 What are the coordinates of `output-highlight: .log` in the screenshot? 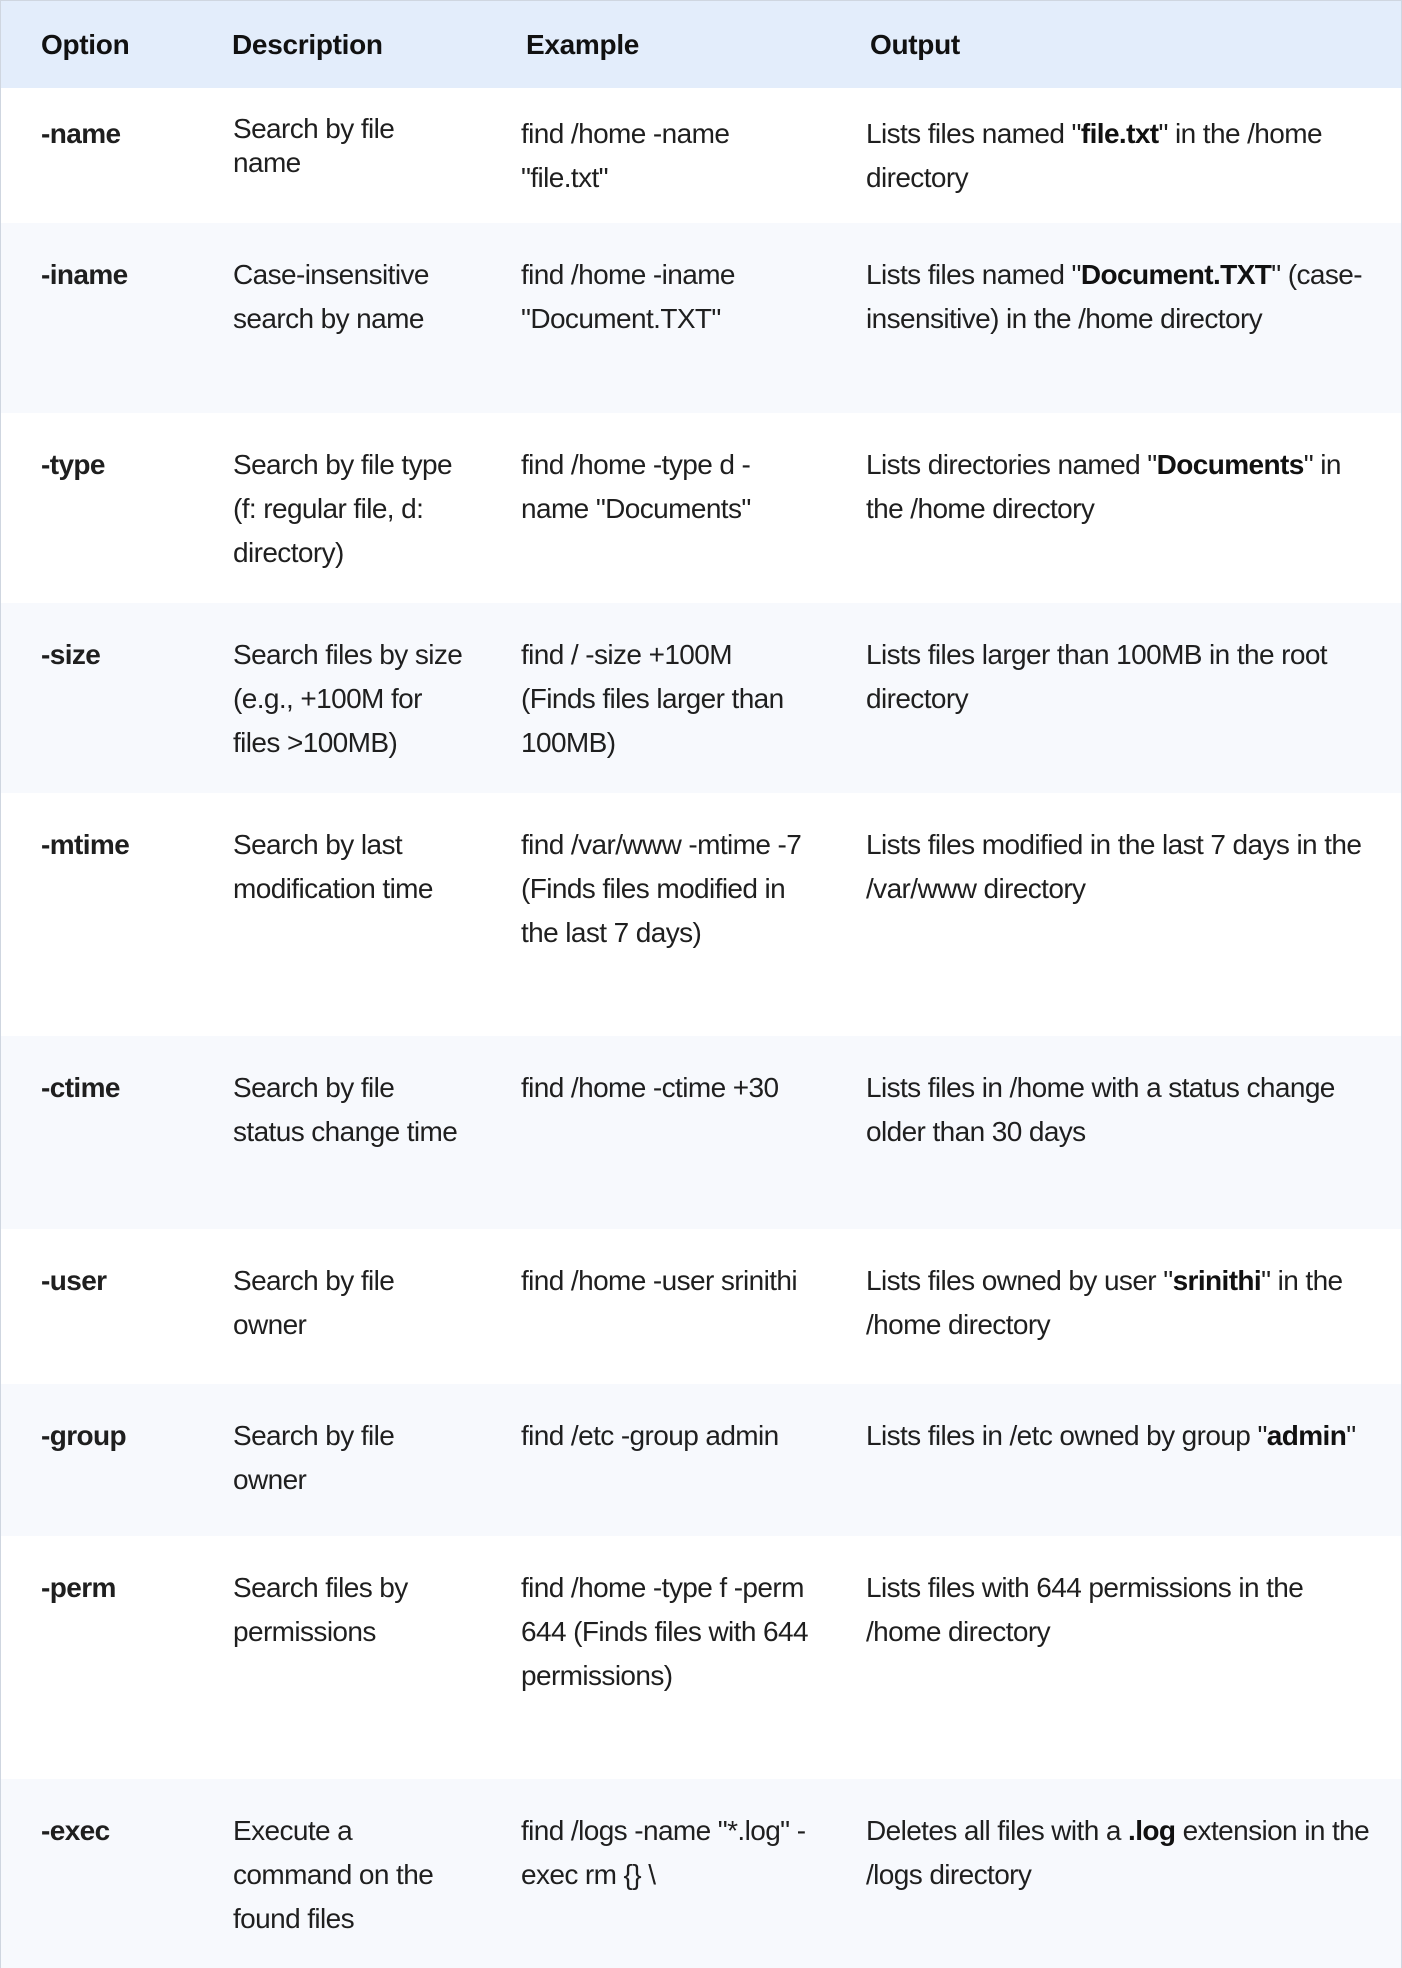 It's located at (1152, 1830).